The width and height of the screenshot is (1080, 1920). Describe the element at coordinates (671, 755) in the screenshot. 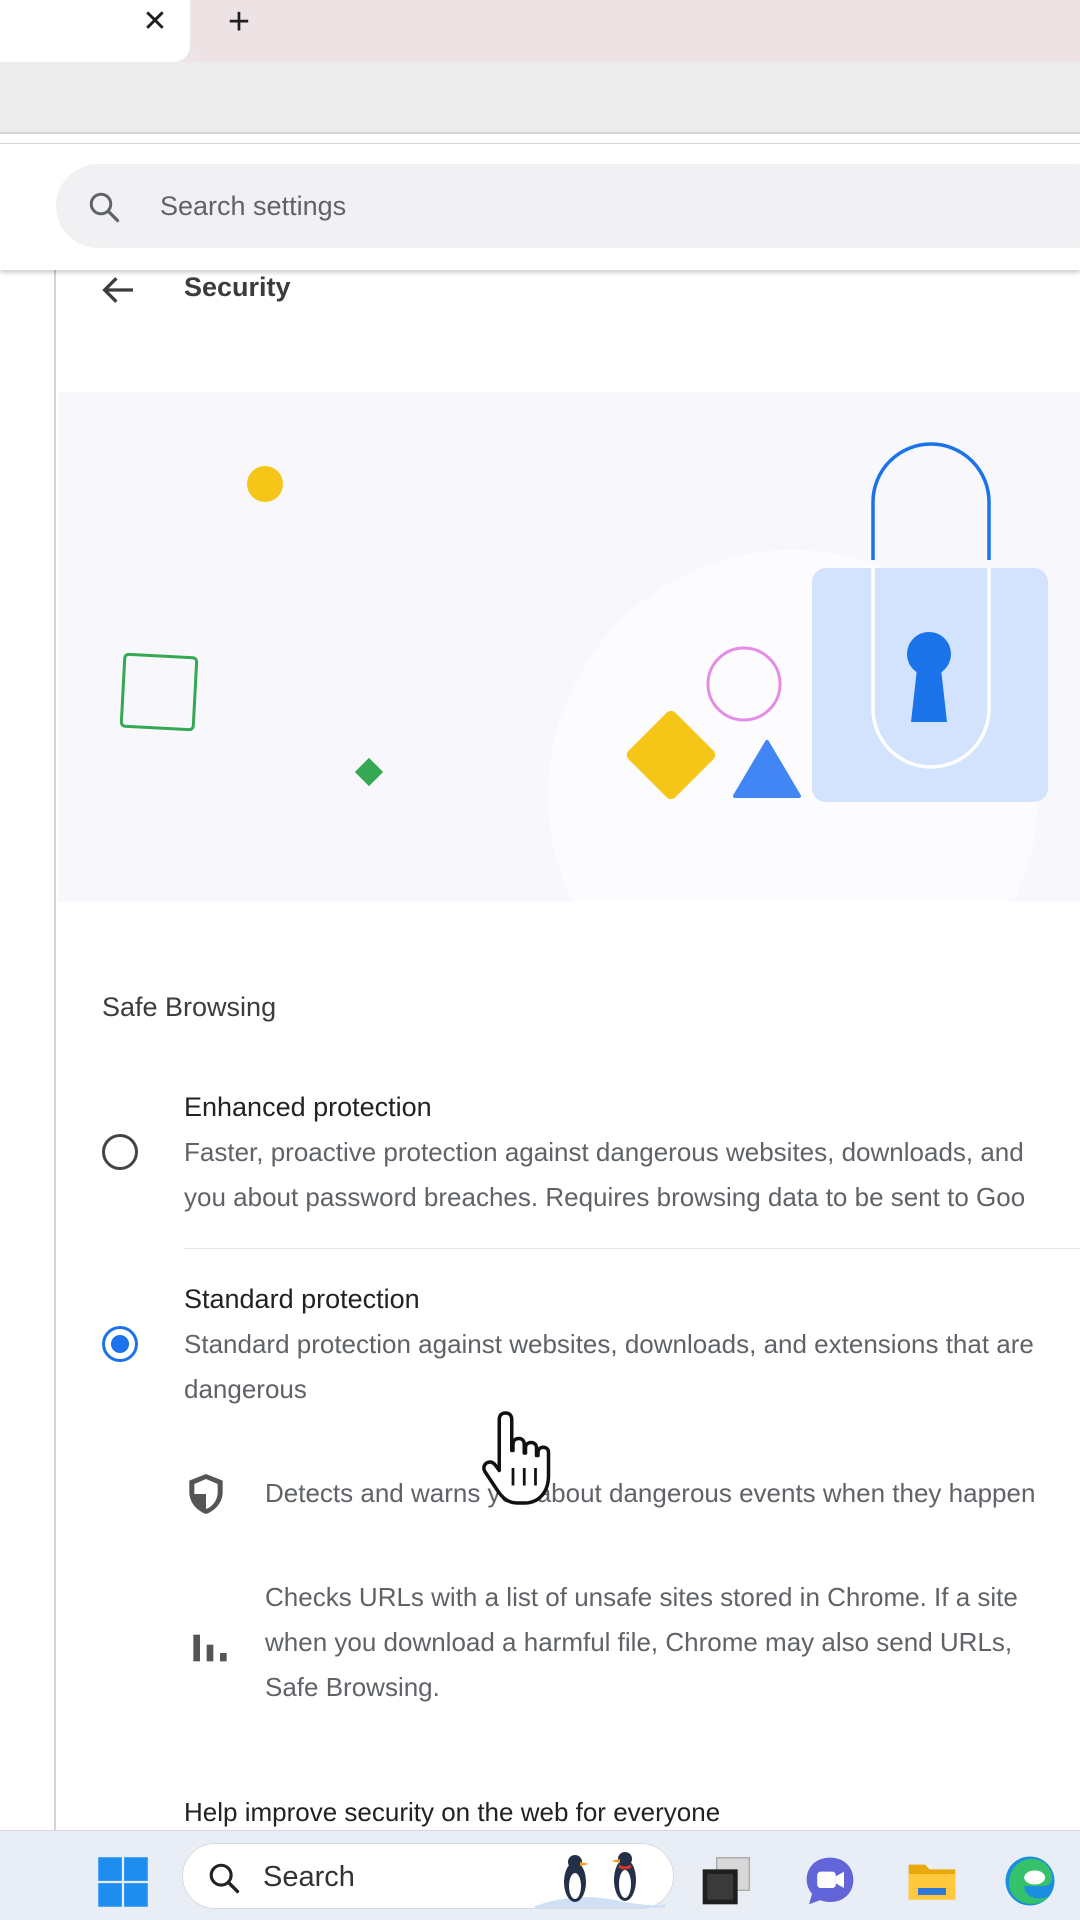

I see `yellow-diamond` at that location.